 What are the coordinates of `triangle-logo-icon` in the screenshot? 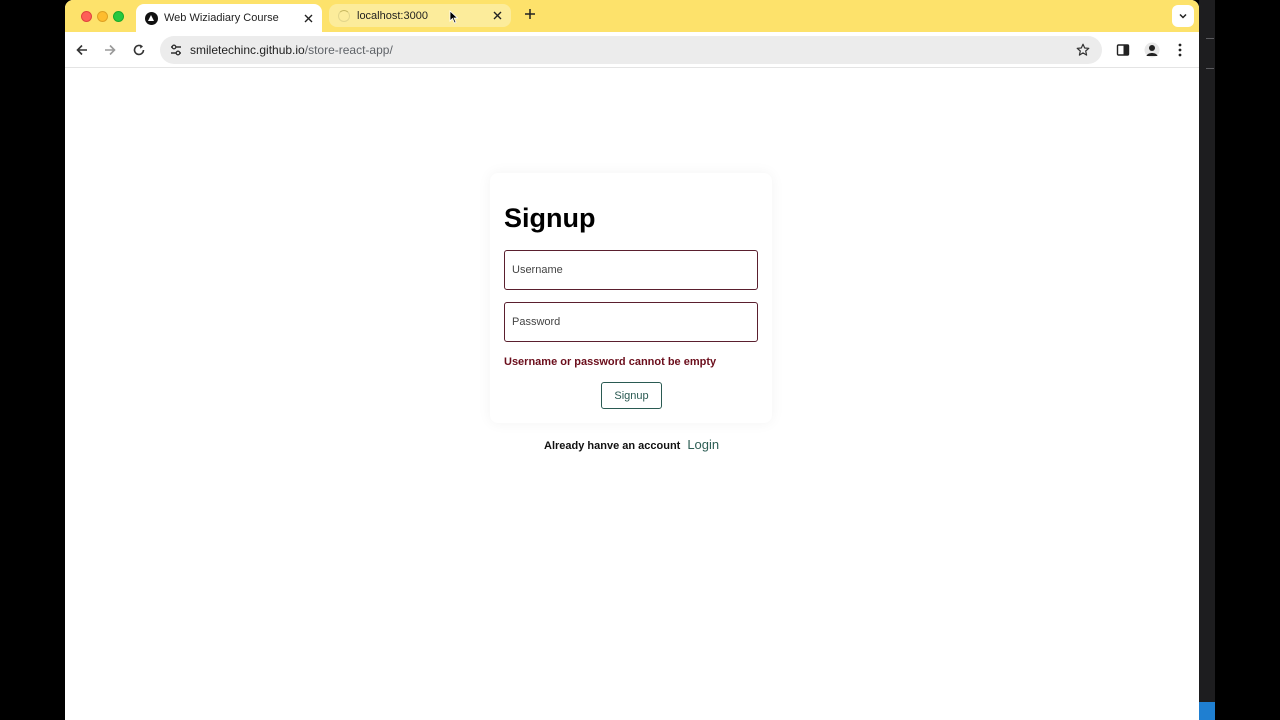 It's located at (151, 18).